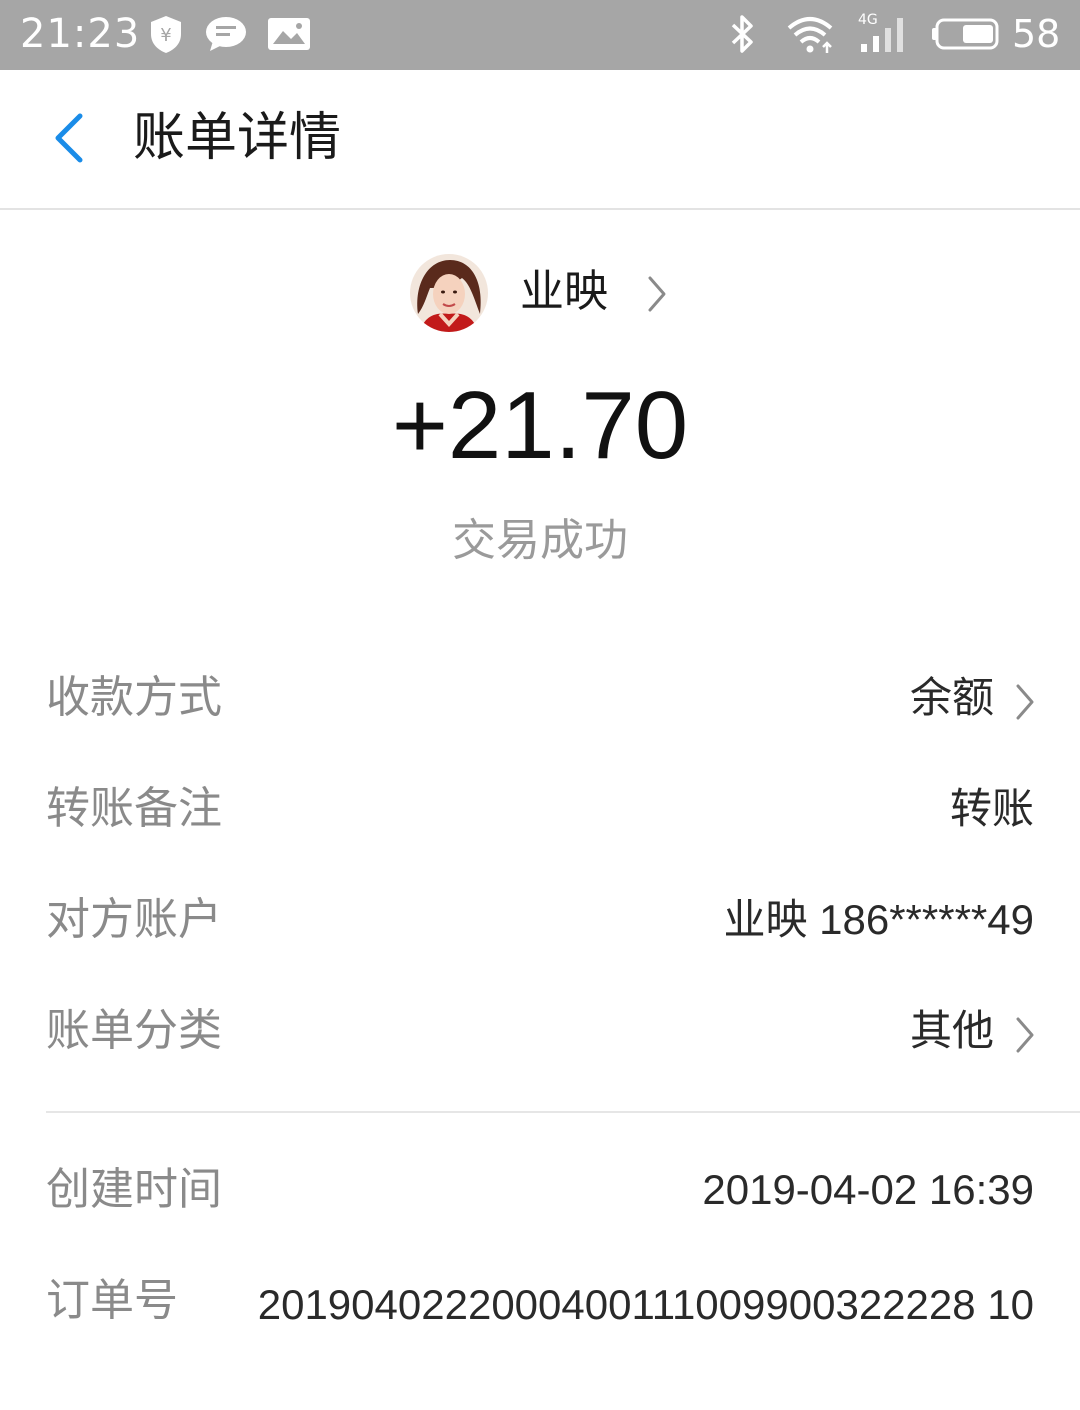 The width and height of the screenshot is (1080, 1410). What do you see at coordinates (540, 1031) in the screenshot?
I see `detail-row-bill-category: 账单分类 其他` at bounding box center [540, 1031].